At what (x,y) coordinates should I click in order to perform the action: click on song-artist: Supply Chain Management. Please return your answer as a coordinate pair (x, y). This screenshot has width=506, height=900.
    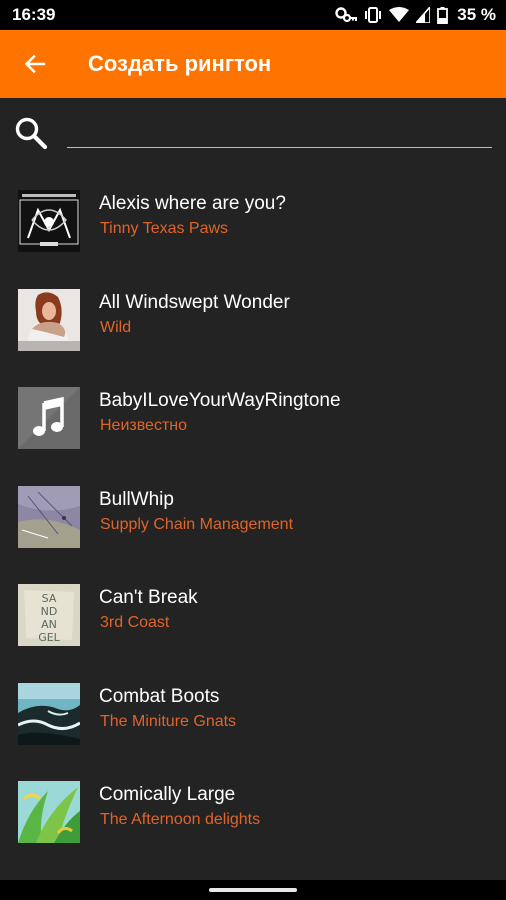
    Looking at the image, I should click on (197, 524).